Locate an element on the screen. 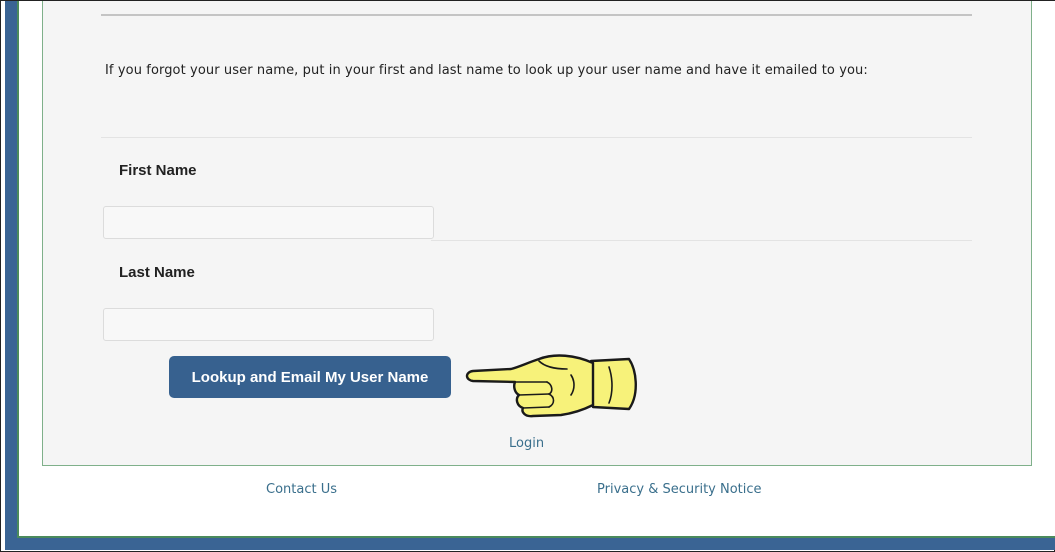 The height and width of the screenshot is (552, 1055). first-name-label: First Name is located at coordinates (158, 170).